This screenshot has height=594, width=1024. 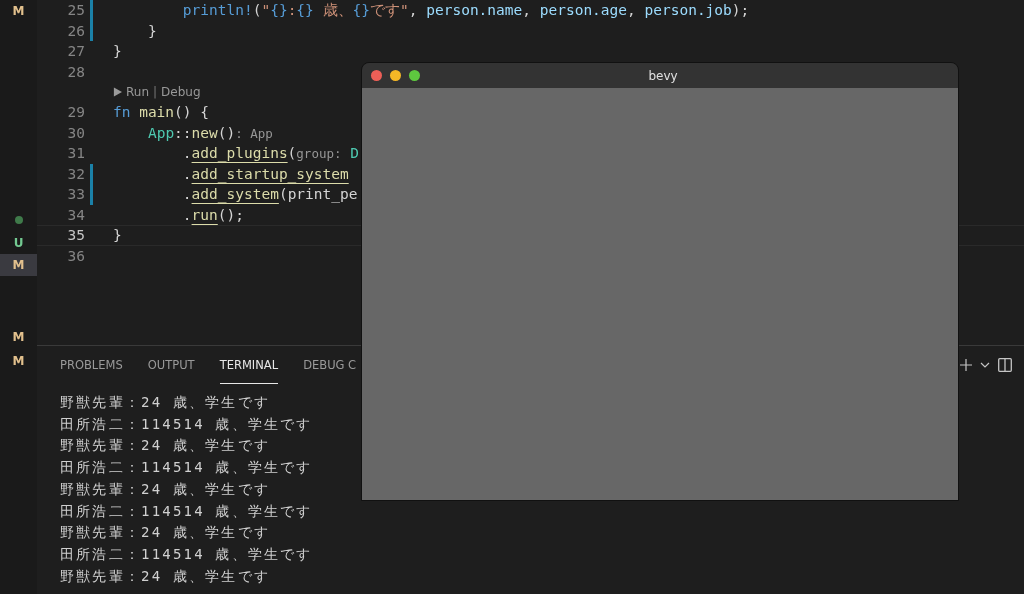 What do you see at coordinates (465, 10) in the screenshot?
I see `code-line: println!("{}:{} 歳、{}です", person.name, person.age, person.job);` at bounding box center [465, 10].